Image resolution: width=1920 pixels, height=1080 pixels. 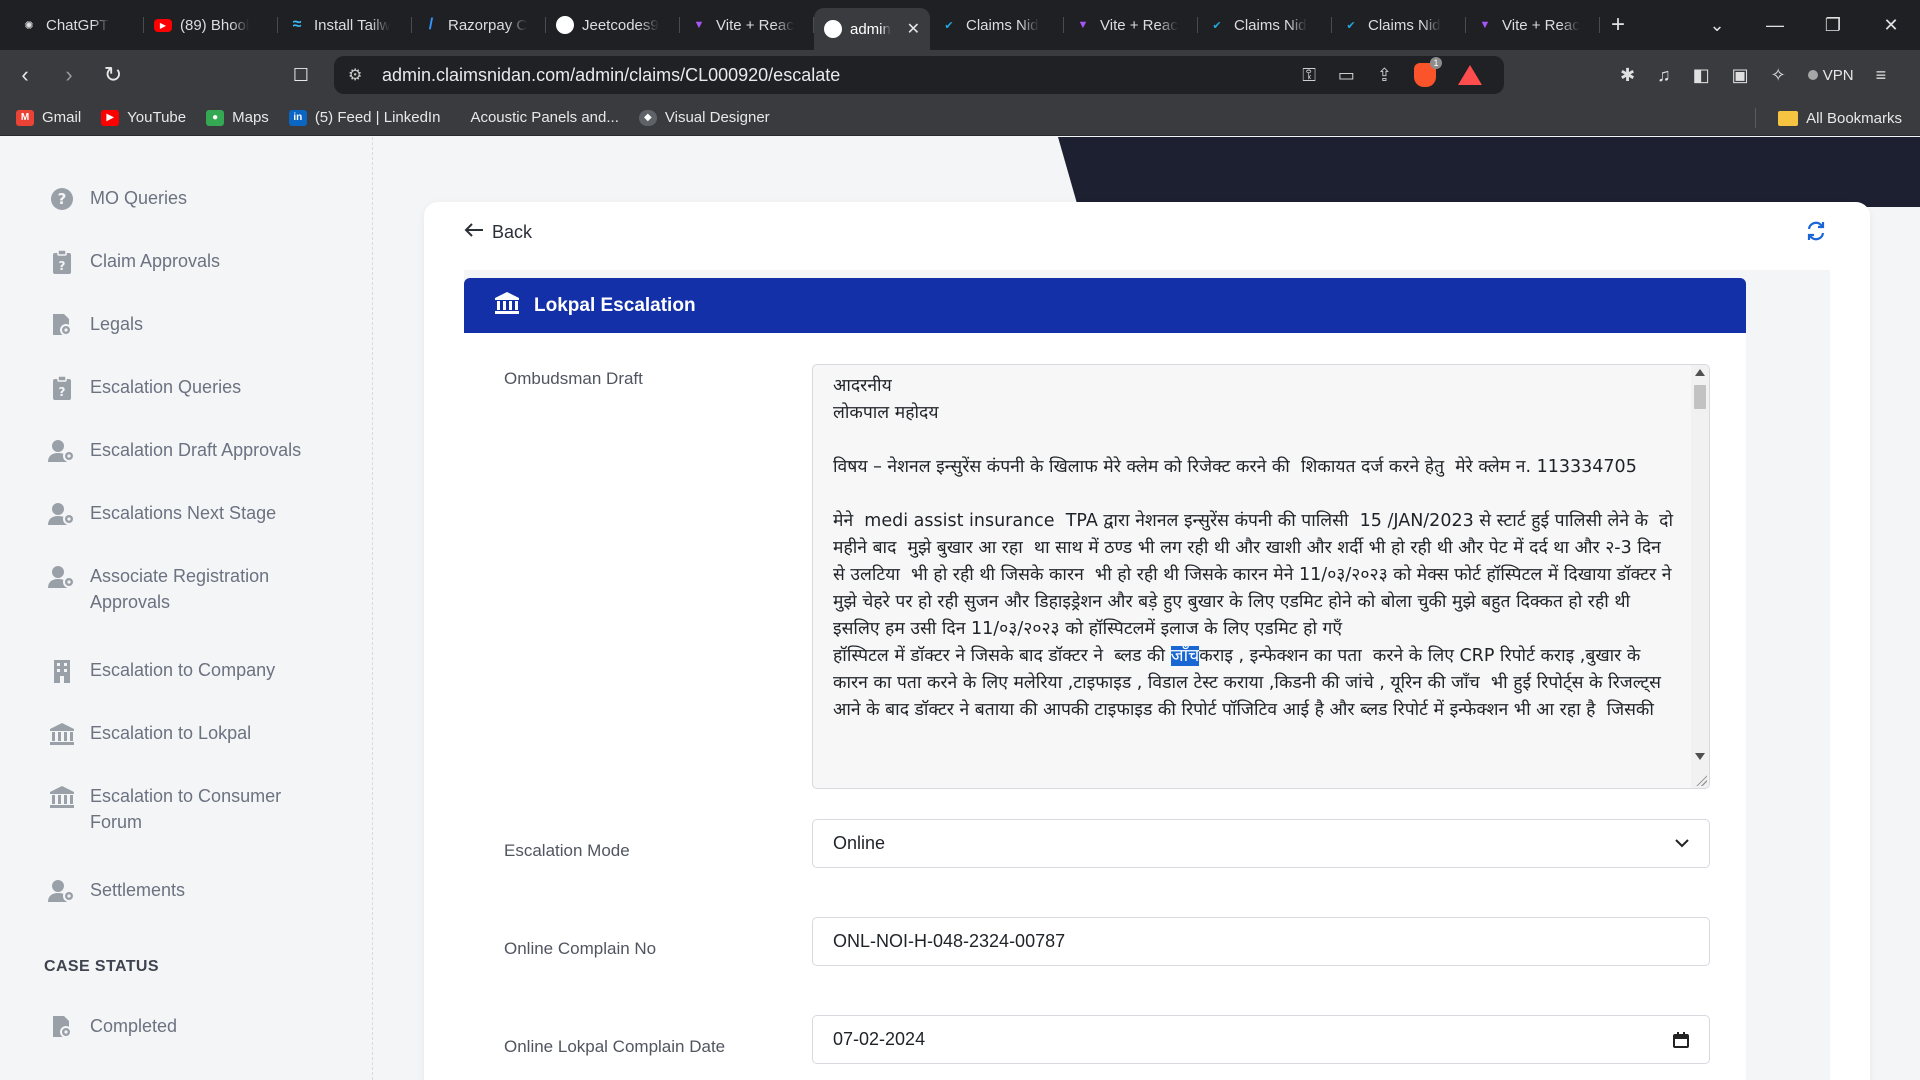 I want to click on share-icon: ⇪, so click(x=1384, y=75).